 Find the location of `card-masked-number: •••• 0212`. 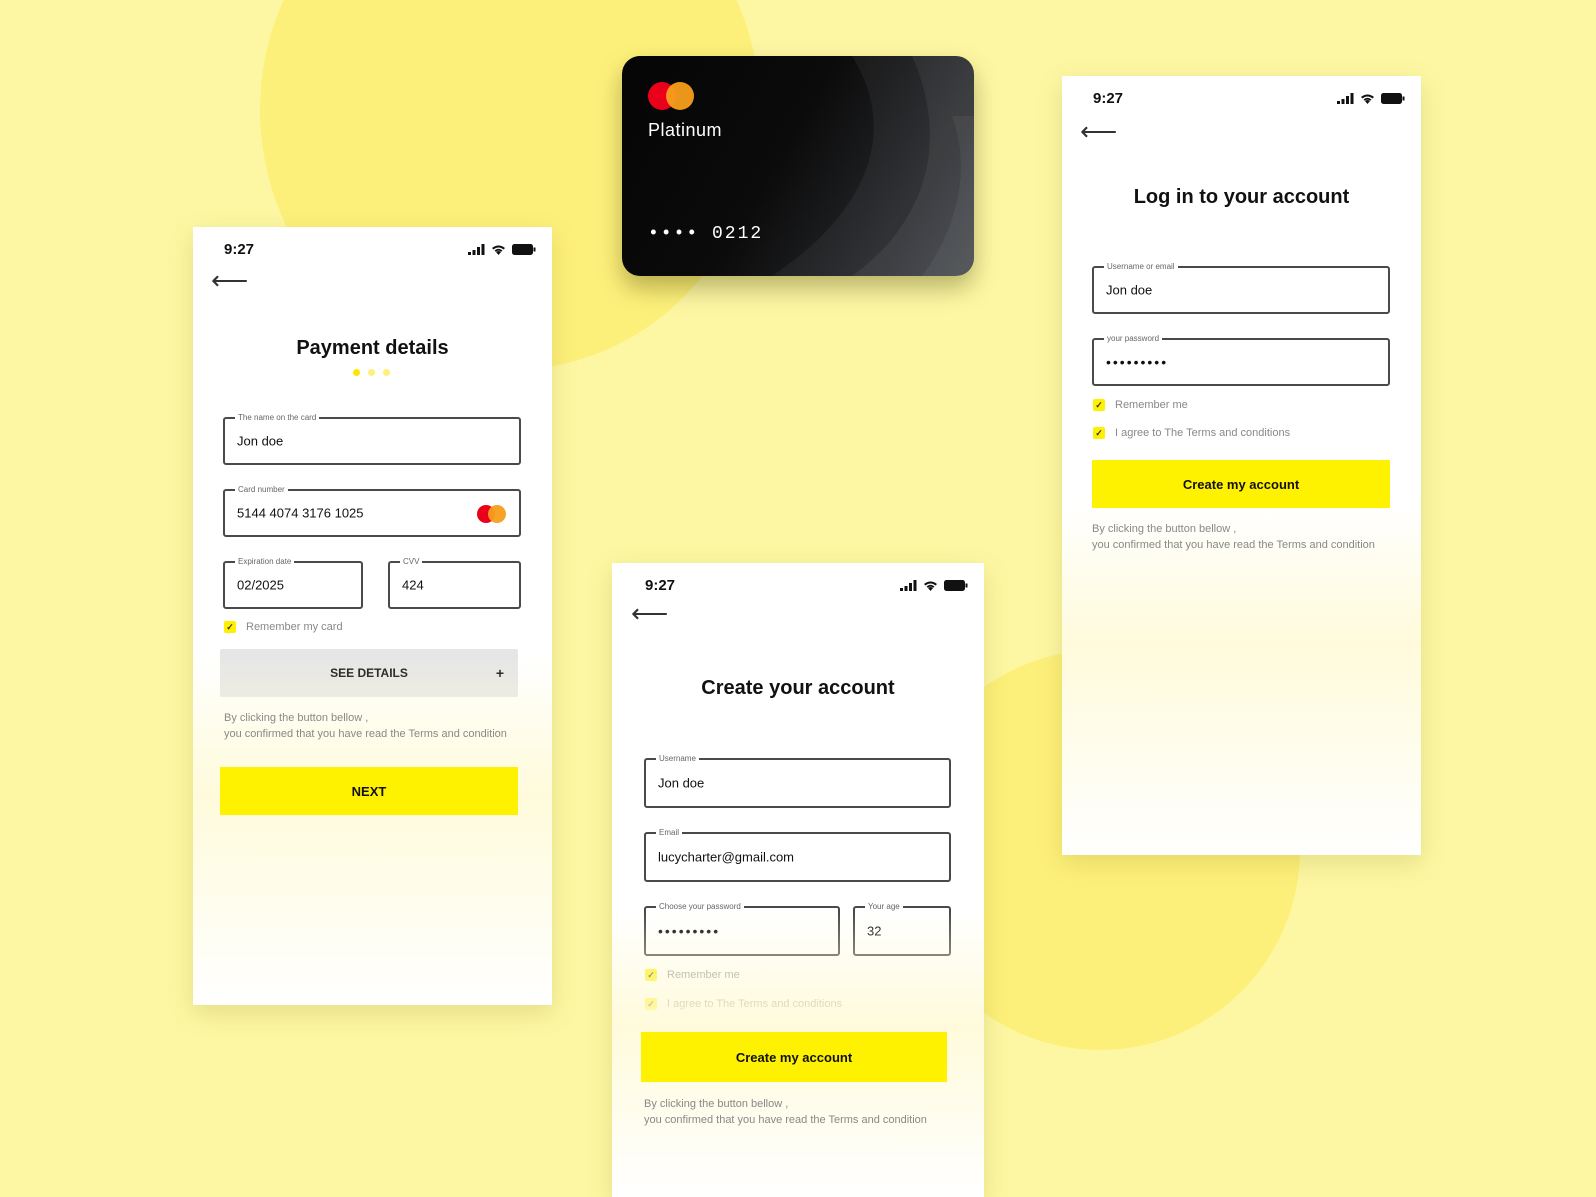

card-masked-number: •••• 0212 is located at coordinates (706, 234).